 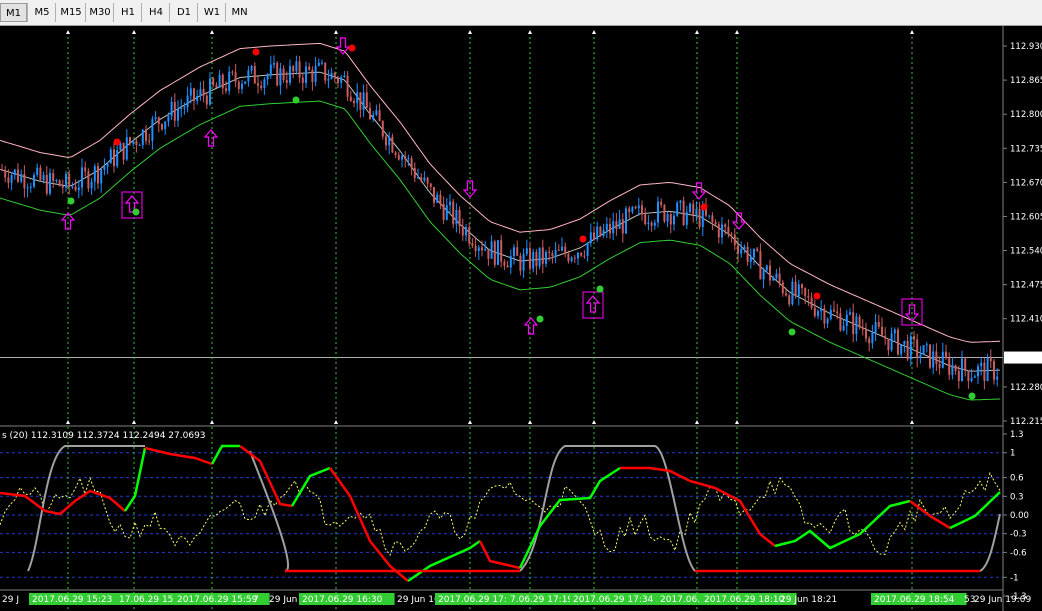 What do you see at coordinates (155, 12) in the screenshot?
I see `timeframe-button-h4: H4` at bounding box center [155, 12].